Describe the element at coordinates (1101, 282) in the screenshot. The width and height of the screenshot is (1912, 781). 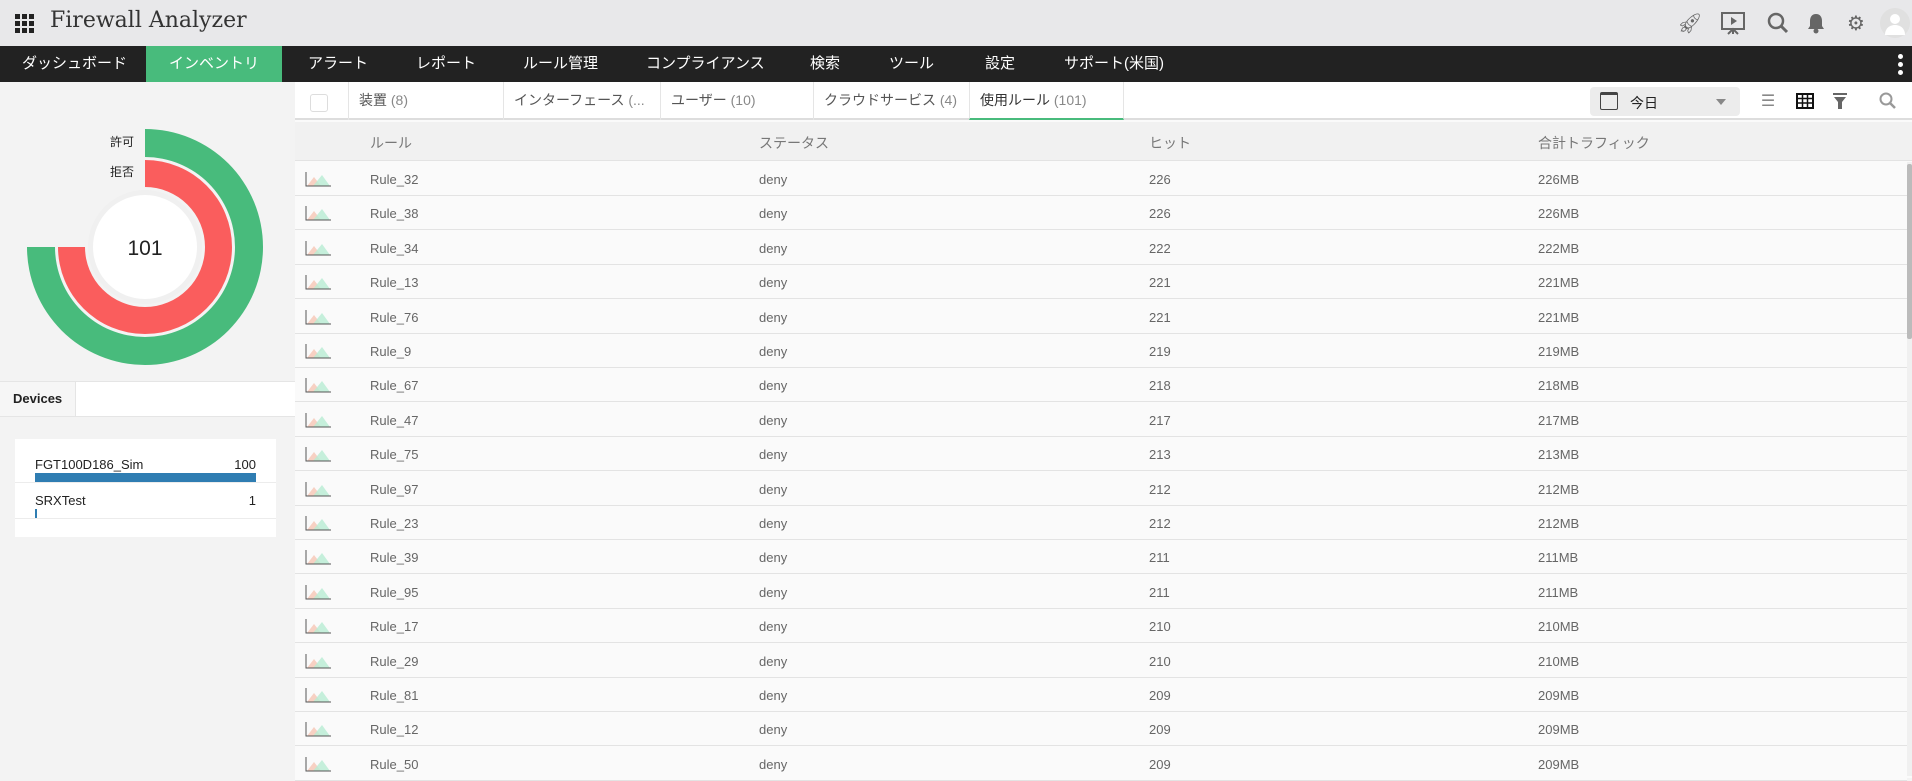
I see `table-row: Rule_13 deny 221 221MB` at that location.